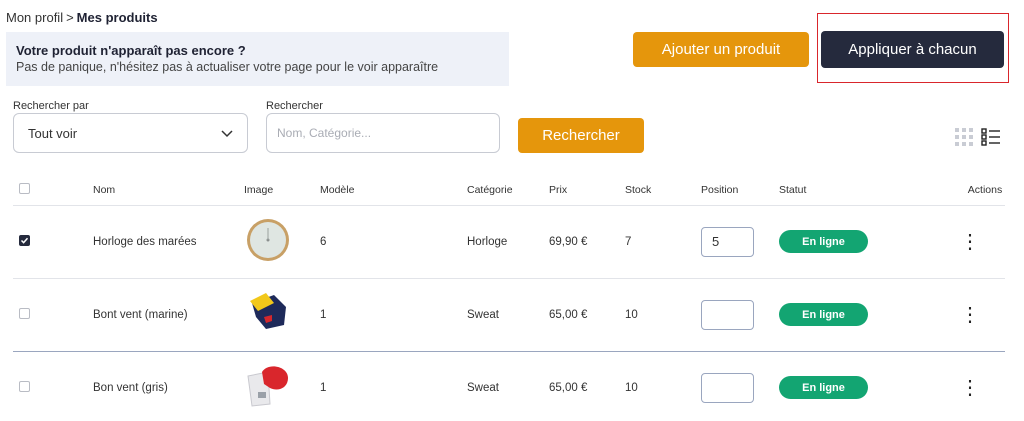 The image size is (1024, 421). Describe the element at coordinates (24, 189) in the screenshot. I see `select-all-checkbox` at that location.